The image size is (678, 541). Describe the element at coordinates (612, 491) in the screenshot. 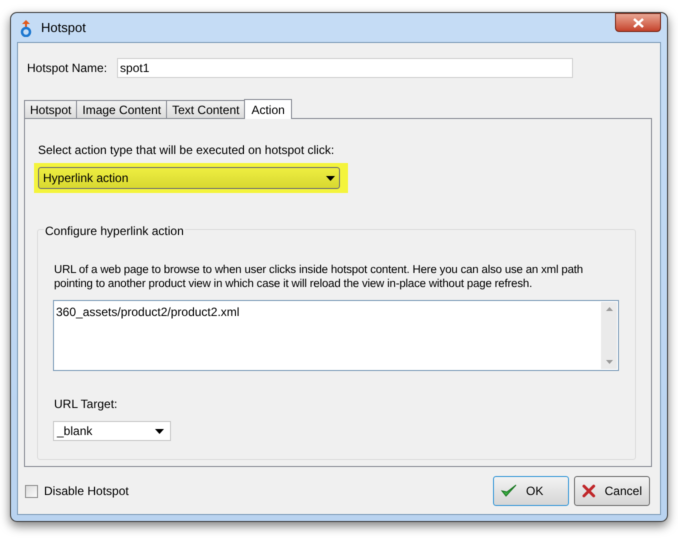

I see `cancel-button: Cancel` at that location.